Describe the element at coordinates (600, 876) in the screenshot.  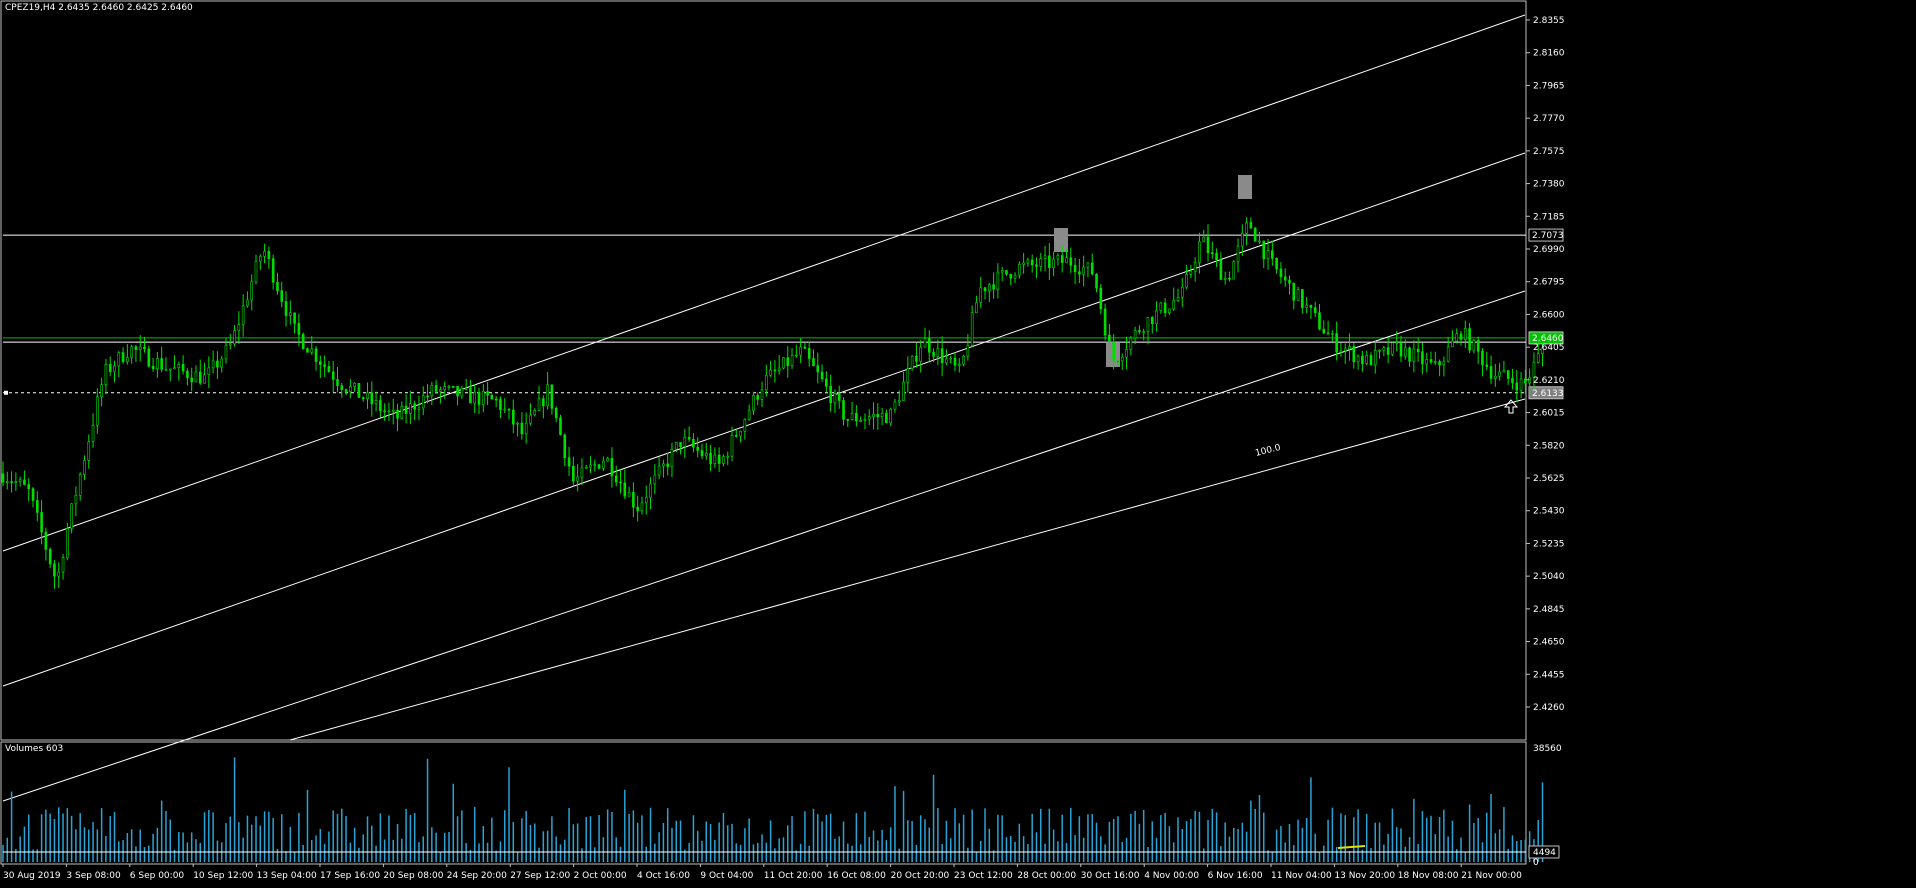
I see `time-tick-label: 2 Oct 00:00` at that location.